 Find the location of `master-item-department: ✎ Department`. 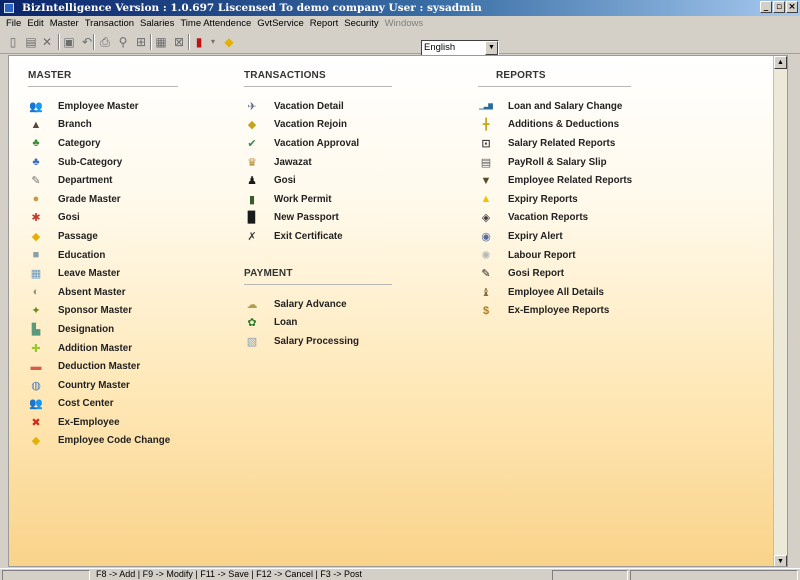

master-item-department: ✎ Department is located at coordinates (103, 180).